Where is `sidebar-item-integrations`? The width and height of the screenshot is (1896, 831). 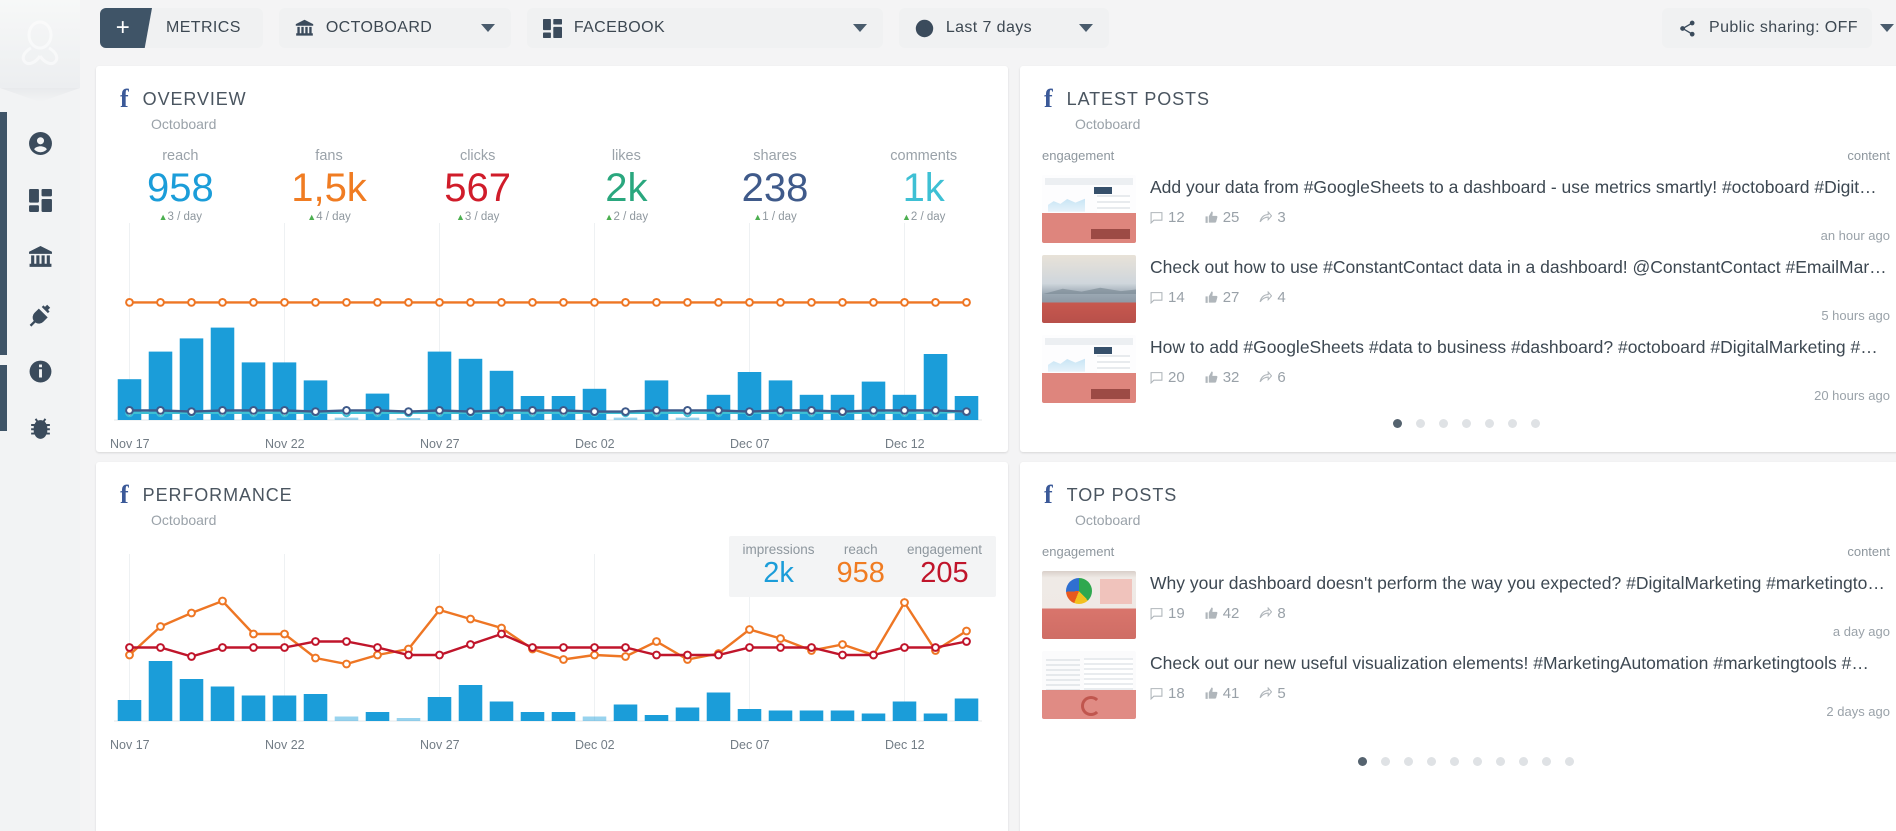
sidebar-item-integrations is located at coordinates (40, 314).